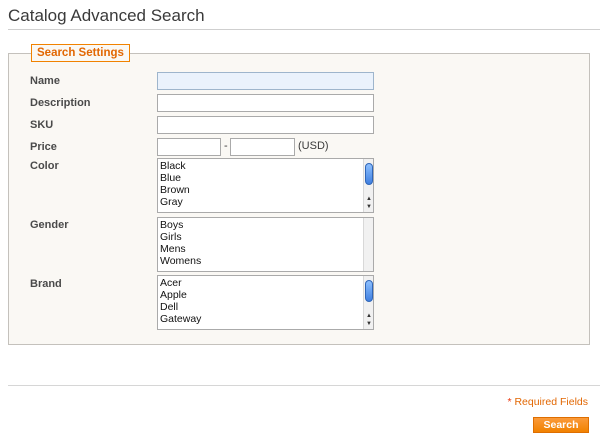 The width and height of the screenshot is (600, 442). I want to click on gender-option: Girls, so click(266, 237).